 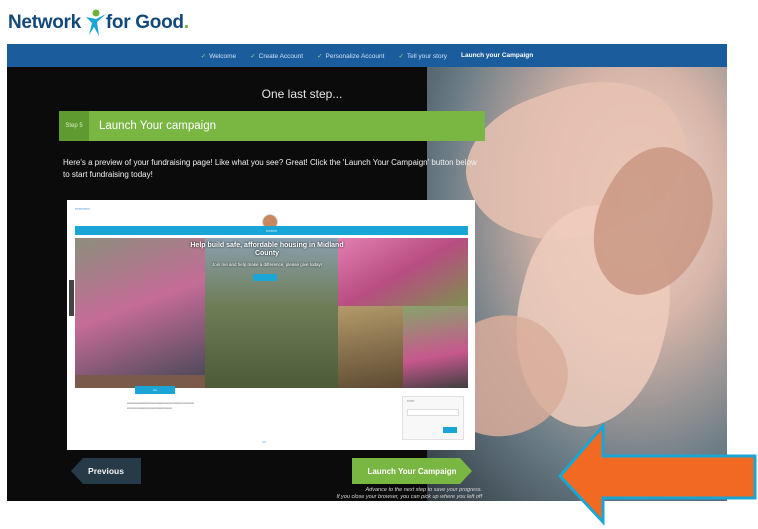 I want to click on logo-figure-icon, so click(x=95, y=22).